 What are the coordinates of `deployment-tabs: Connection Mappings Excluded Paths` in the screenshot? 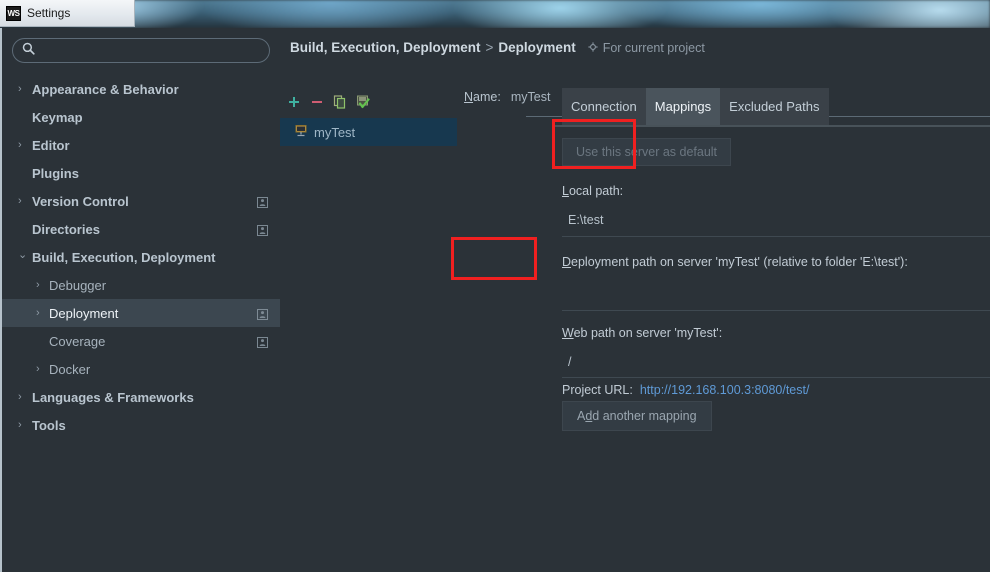 It's located at (695, 106).